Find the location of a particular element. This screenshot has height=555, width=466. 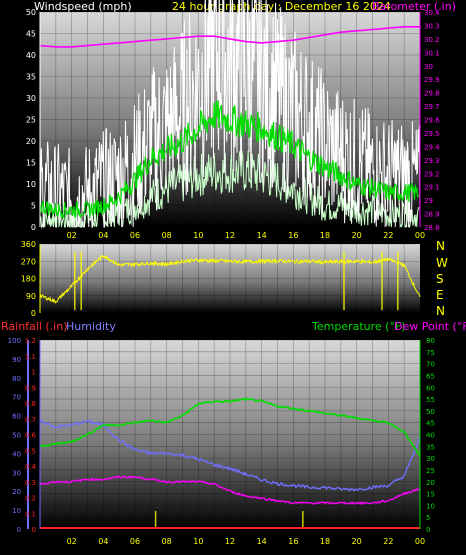

direction-tick-label: 90 is located at coordinates (31, 296).